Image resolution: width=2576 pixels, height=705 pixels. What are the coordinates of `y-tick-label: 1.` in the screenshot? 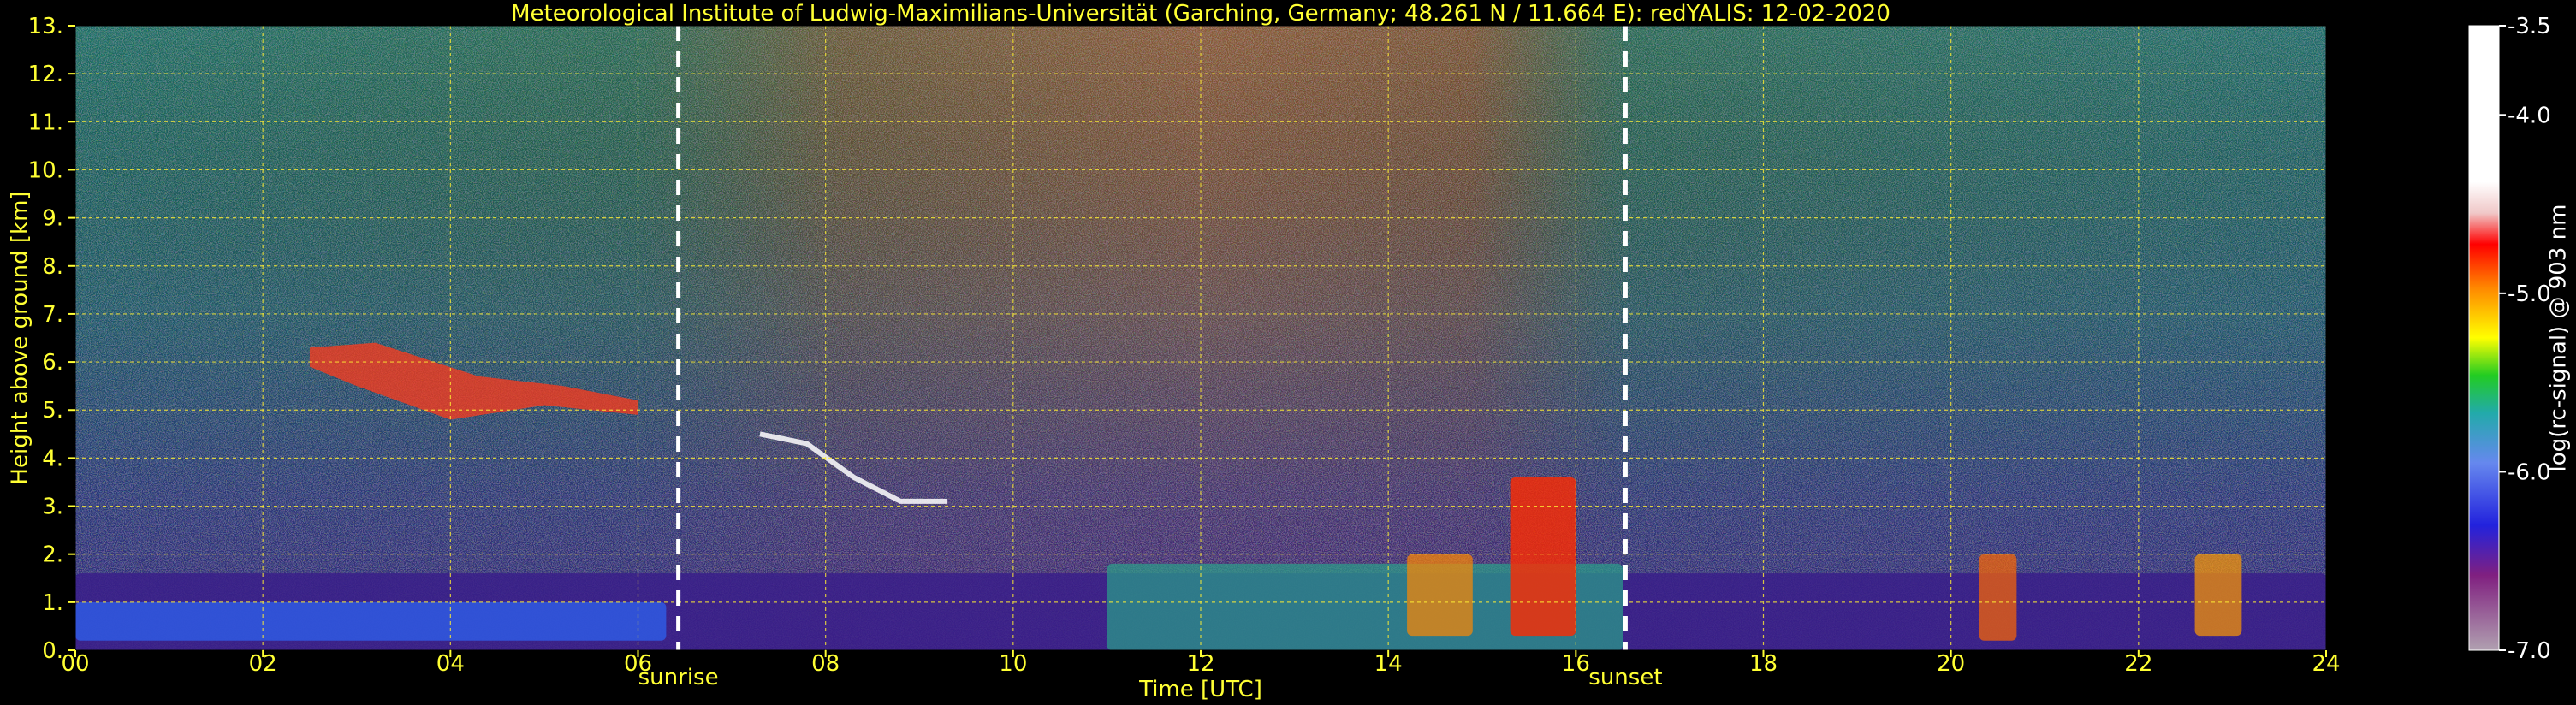 It's located at (52, 603).